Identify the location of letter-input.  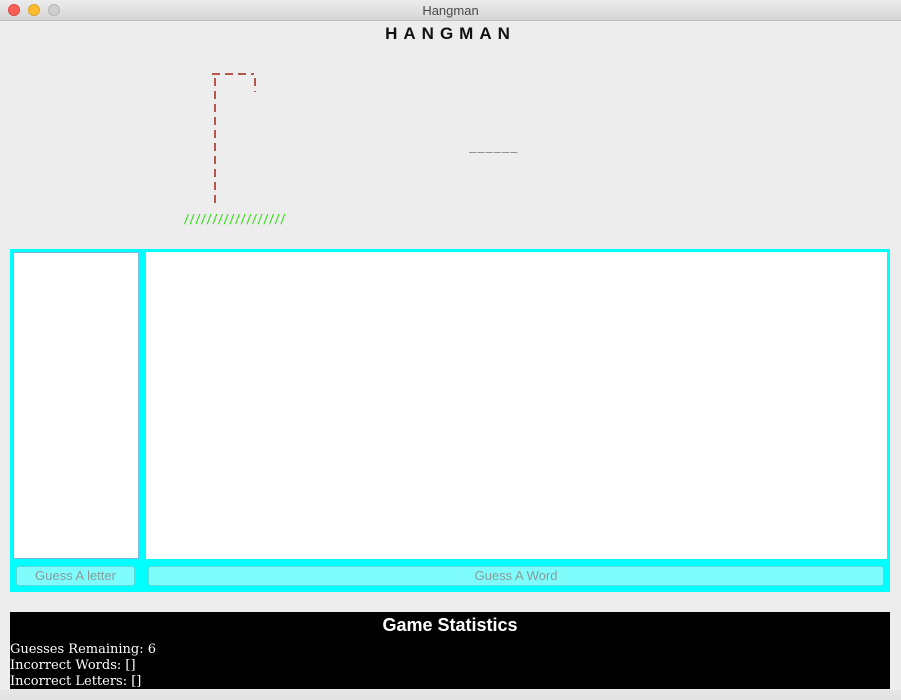
(76, 405).